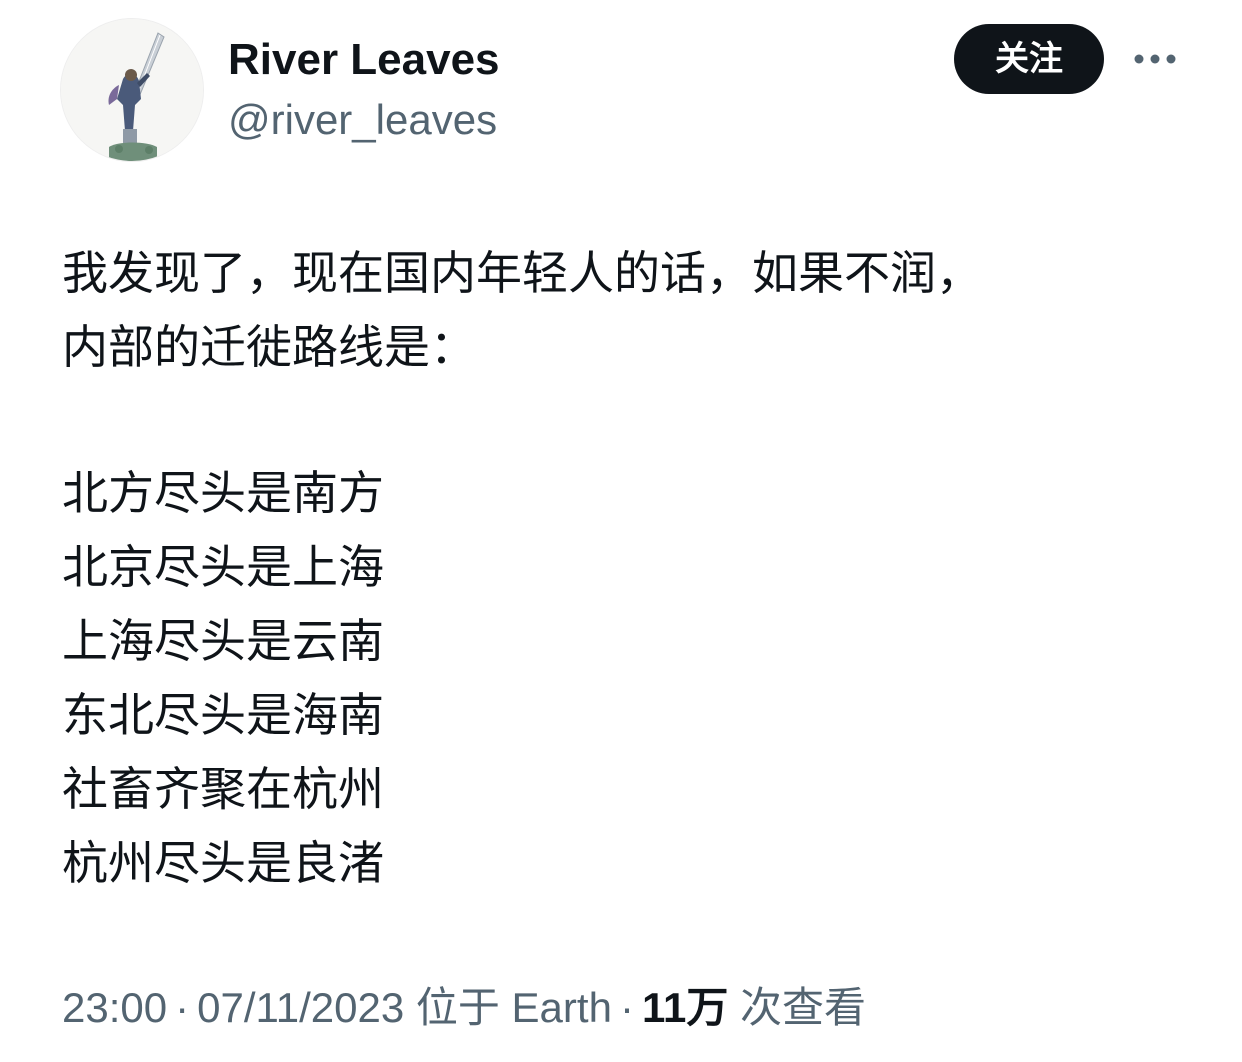 This screenshot has height=1062, width=1242. What do you see at coordinates (622, 420) in the screenshot?
I see `paragraph-break` at bounding box center [622, 420].